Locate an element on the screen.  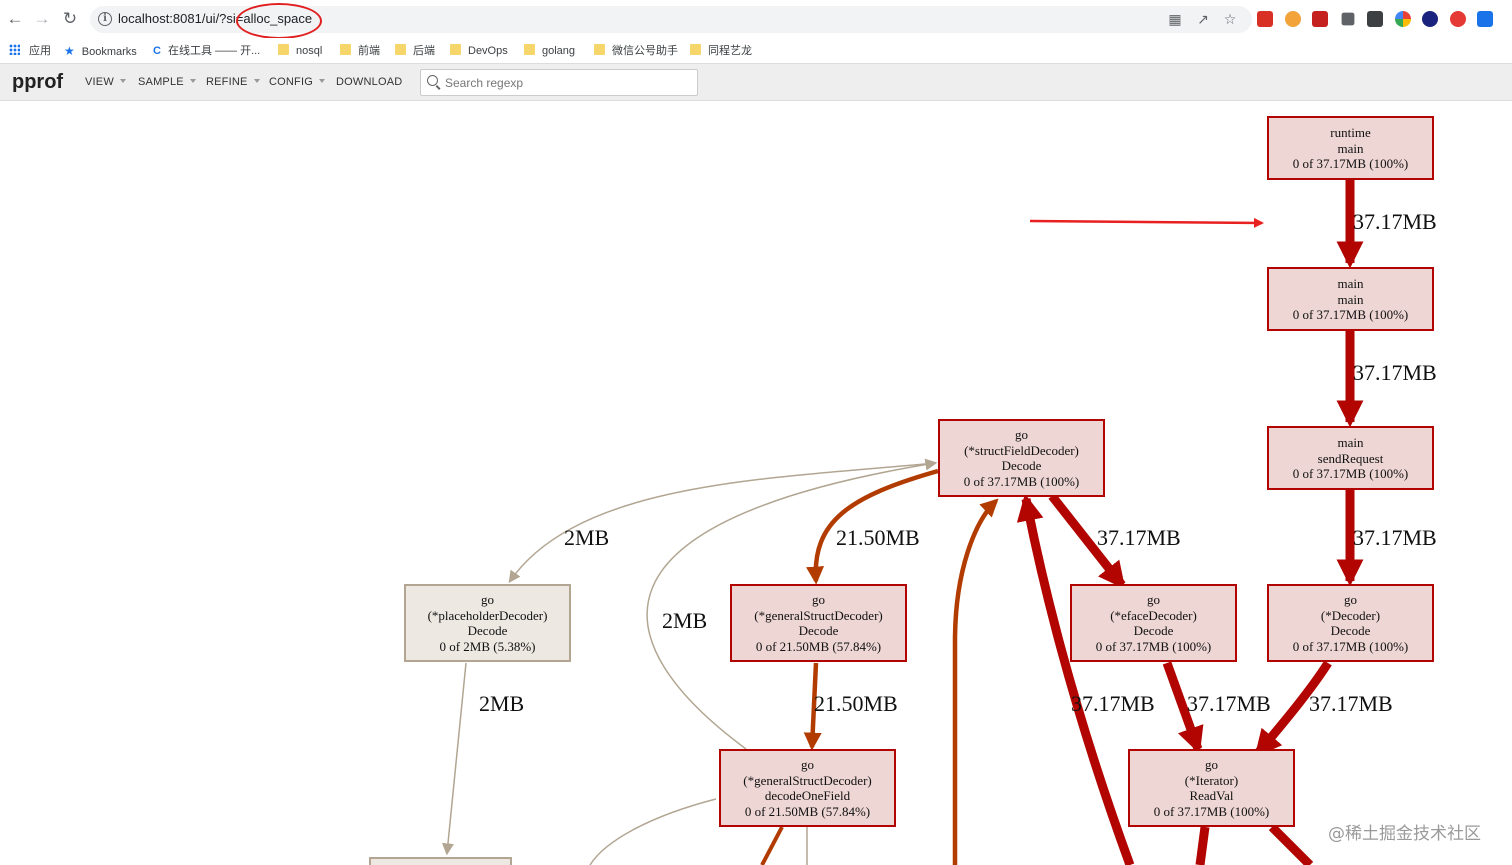
menu-download: DOWNLOAD is located at coordinates (369, 82).